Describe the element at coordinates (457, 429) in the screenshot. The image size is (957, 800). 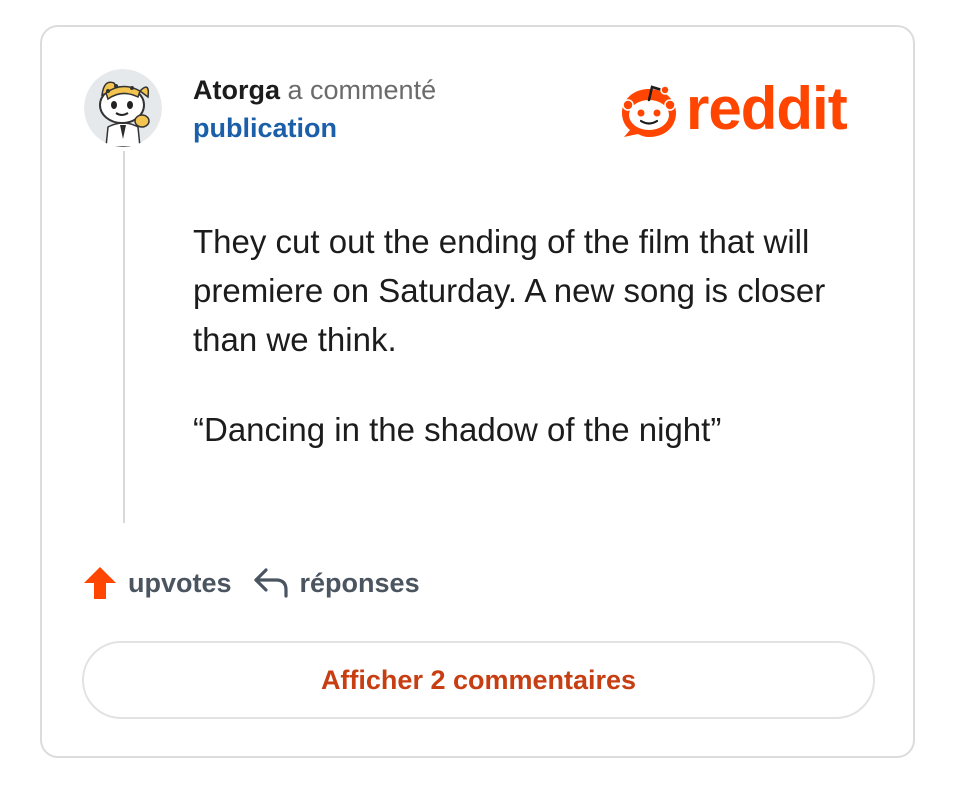
I see `comment-quote: “Dancing in the shadow of the night”` at that location.